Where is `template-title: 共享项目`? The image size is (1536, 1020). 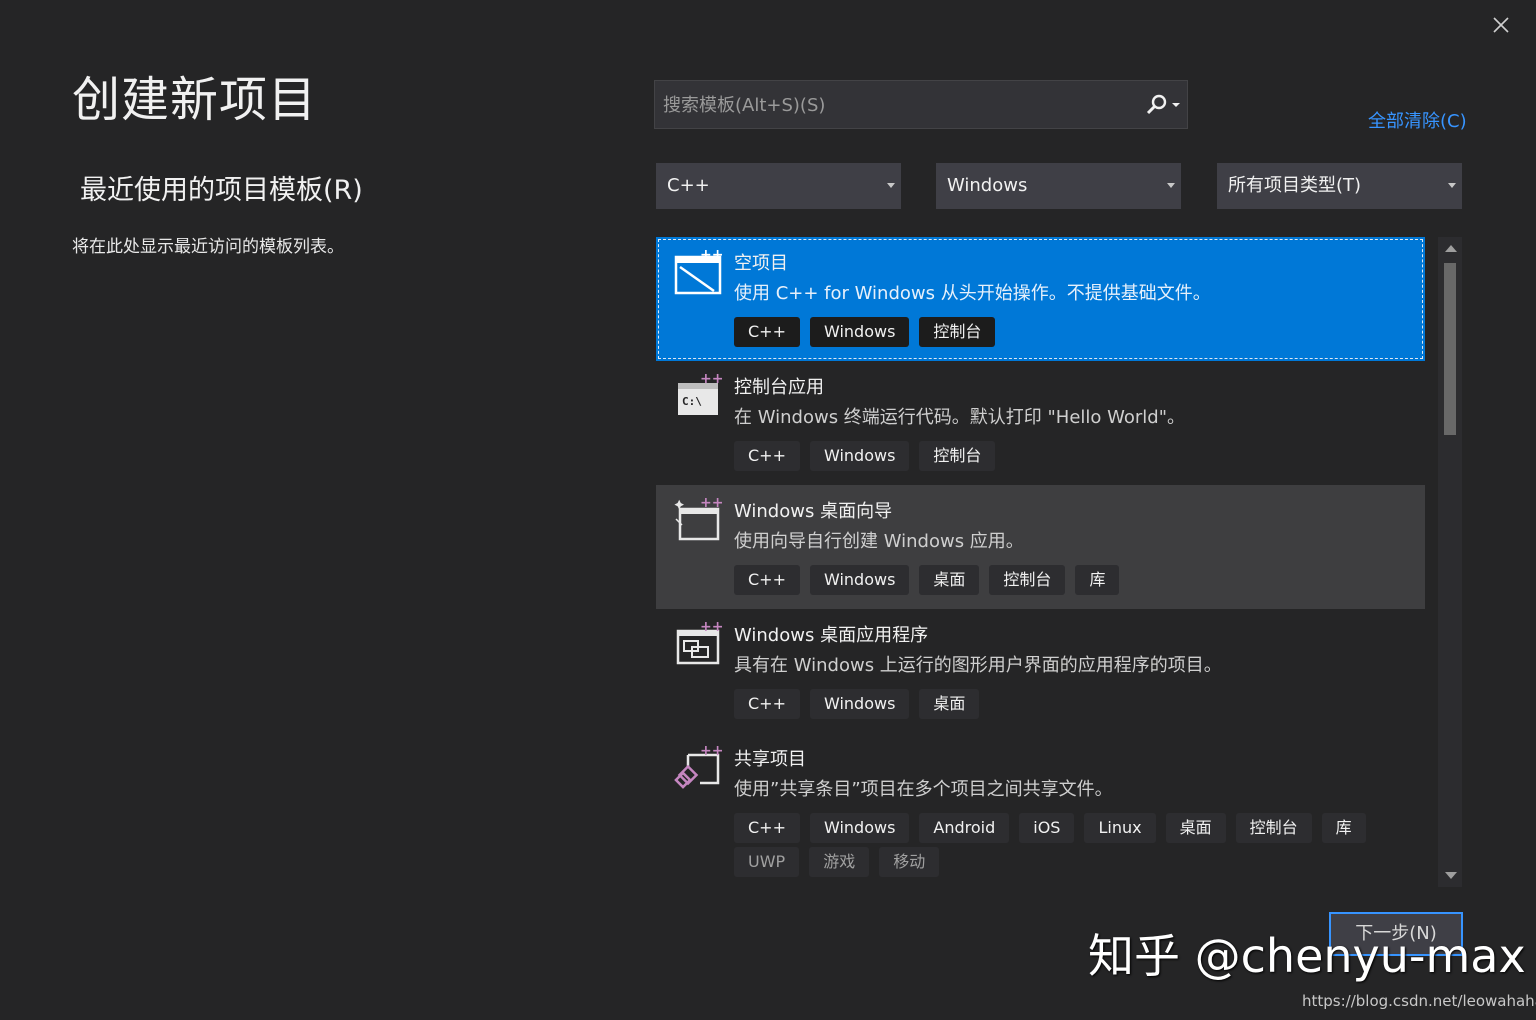 template-title: 共享项目 is located at coordinates (770, 759).